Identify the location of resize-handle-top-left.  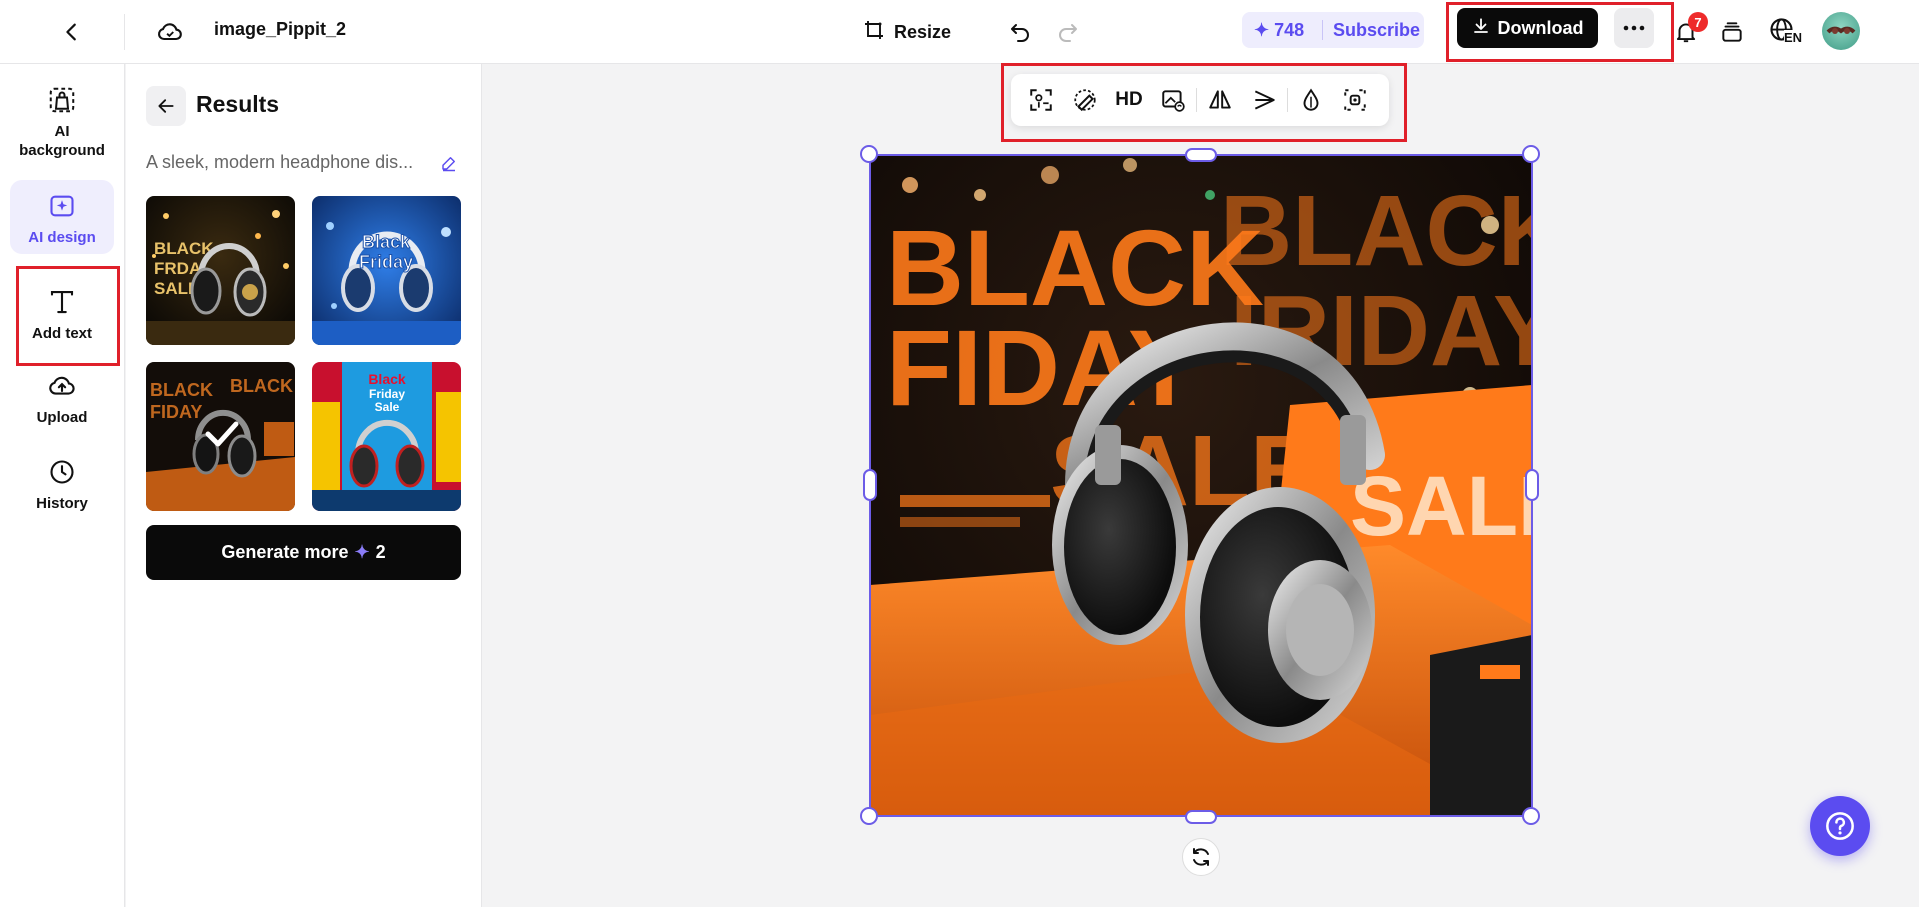
(869, 154).